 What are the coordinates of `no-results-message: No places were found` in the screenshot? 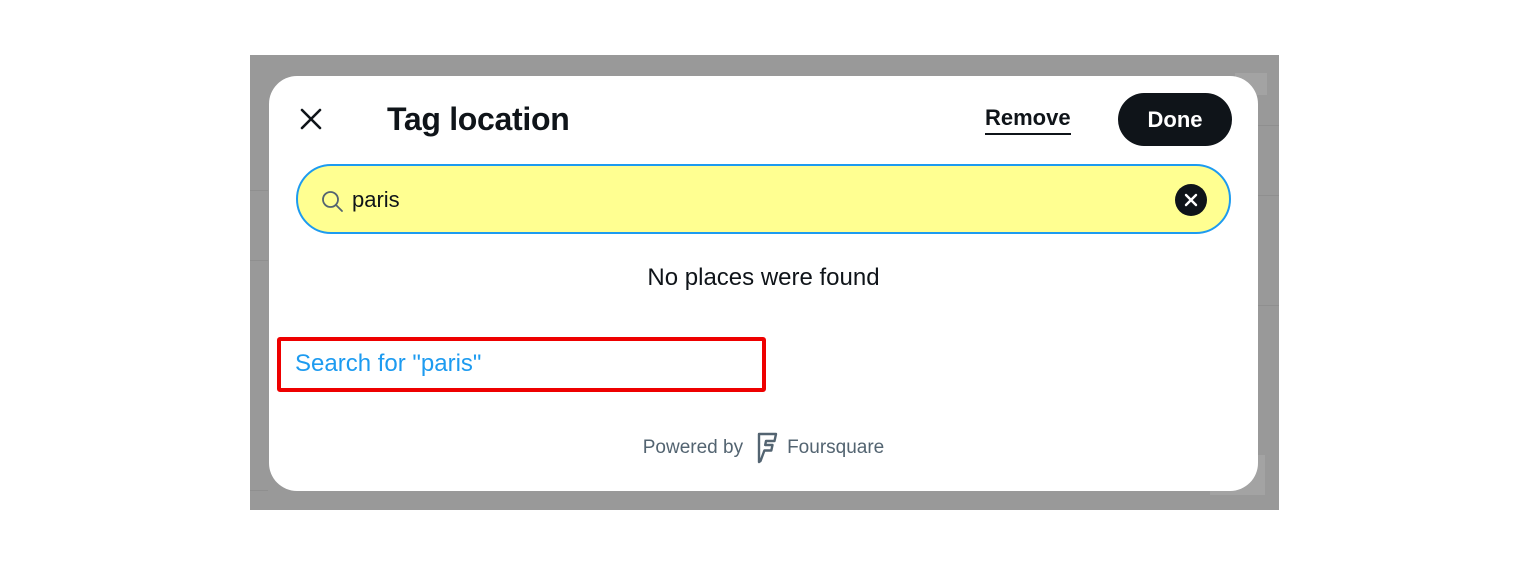 It's located at (763, 277).